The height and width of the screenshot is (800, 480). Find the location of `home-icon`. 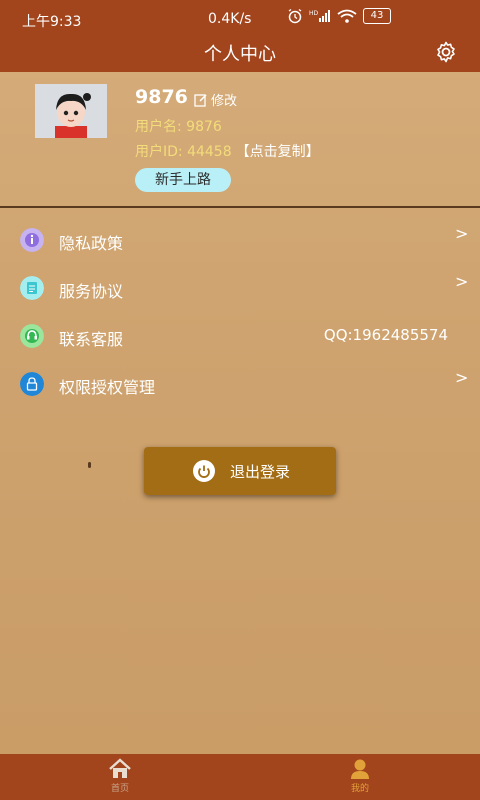

home-icon is located at coordinates (120, 768).